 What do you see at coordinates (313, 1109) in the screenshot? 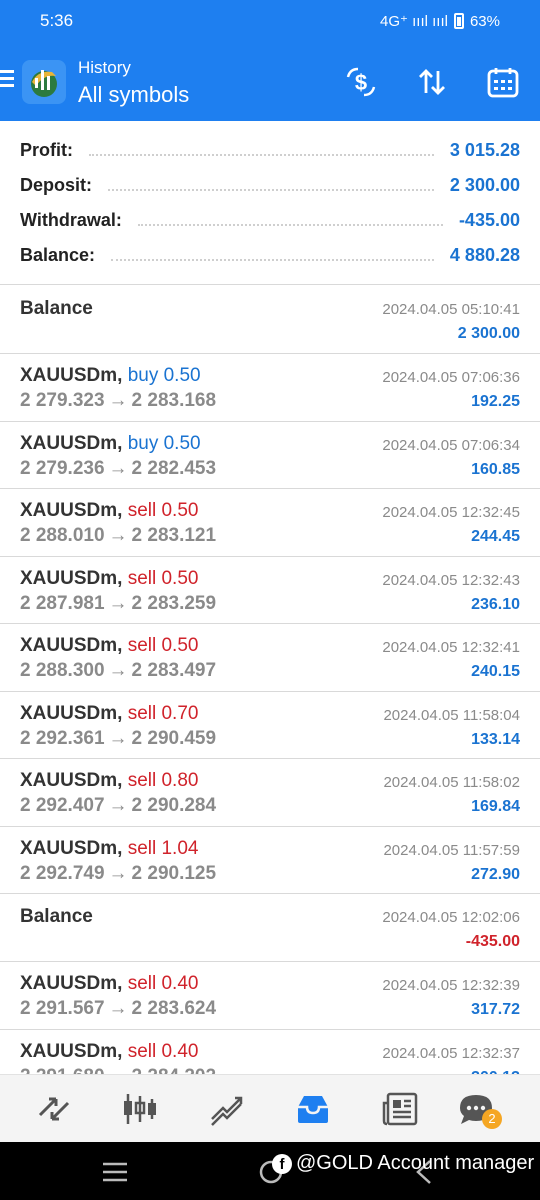
I see `history-icon` at bounding box center [313, 1109].